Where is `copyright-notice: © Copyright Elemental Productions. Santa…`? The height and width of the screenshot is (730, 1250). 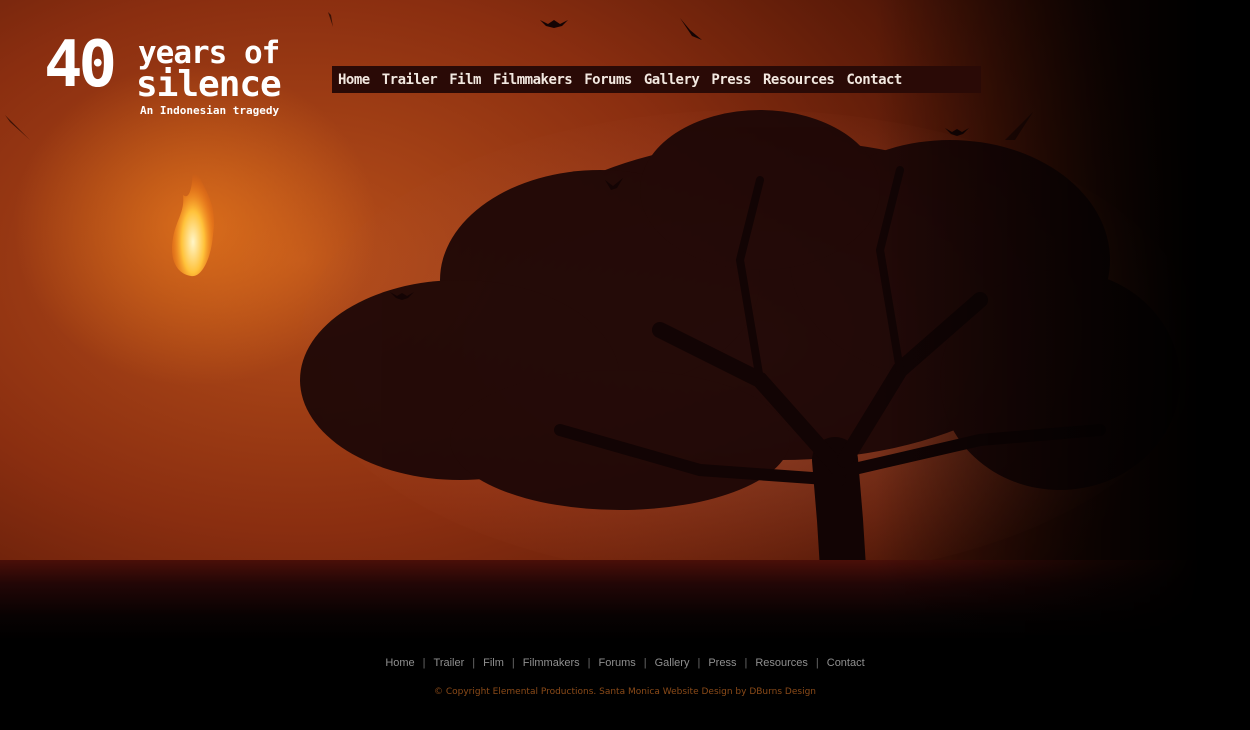
copyright-notice: © Copyright Elemental Productions. Santa… is located at coordinates (625, 692).